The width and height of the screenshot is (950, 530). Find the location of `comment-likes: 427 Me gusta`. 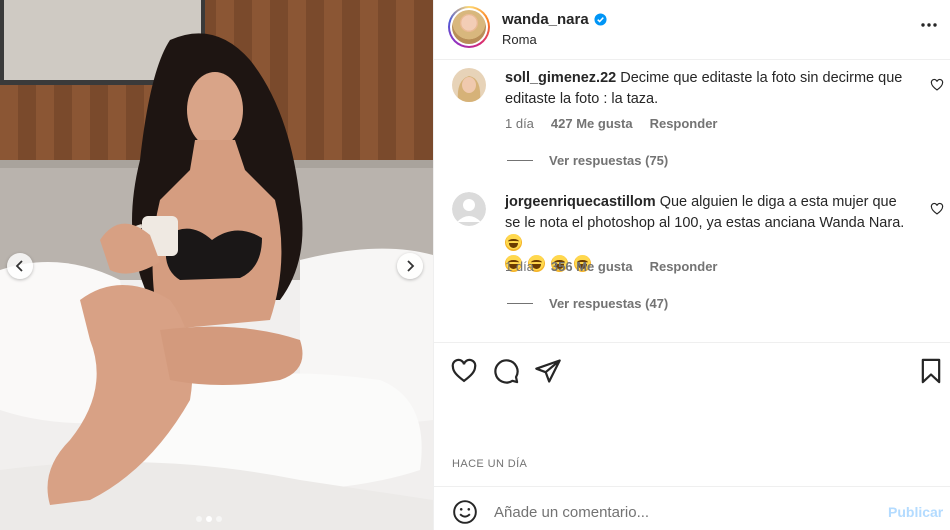

comment-likes: 427 Me gusta is located at coordinates (592, 123).